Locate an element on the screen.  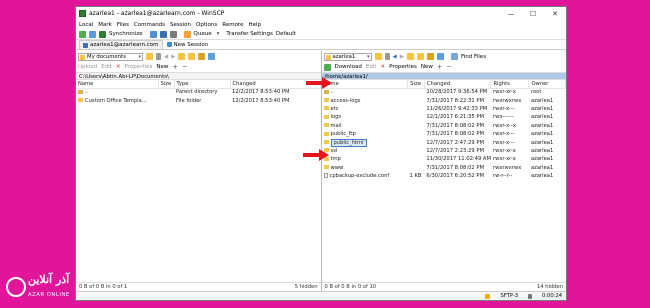
menu-help: Help is located at coordinates (255, 25).